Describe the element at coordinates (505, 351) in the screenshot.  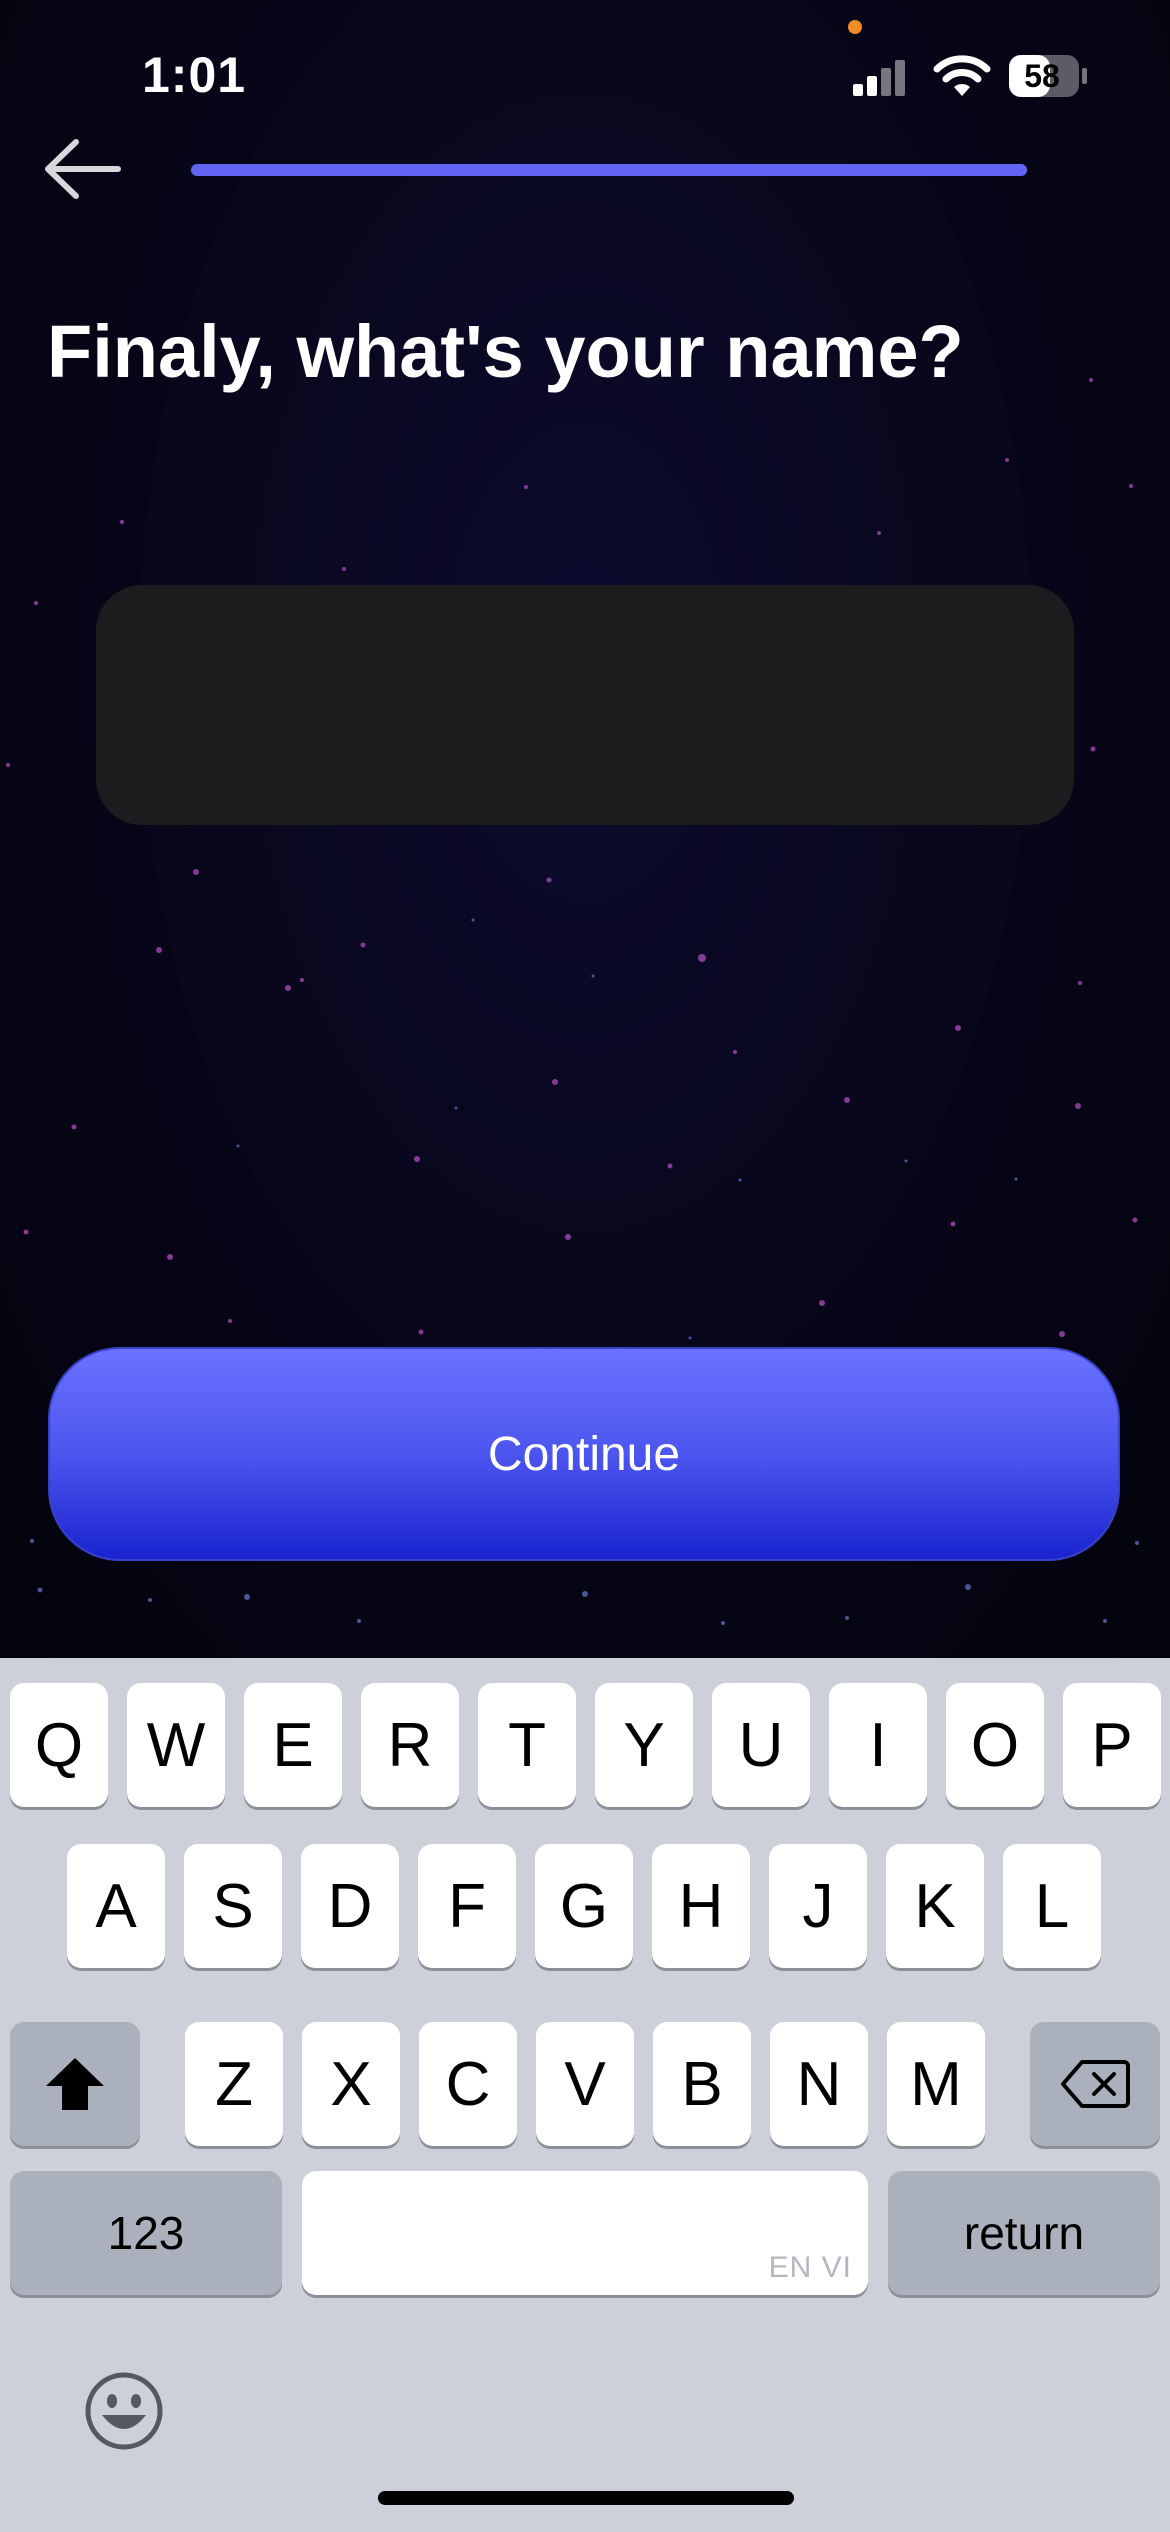
I see `page-title: Finaly, what's your name?` at that location.